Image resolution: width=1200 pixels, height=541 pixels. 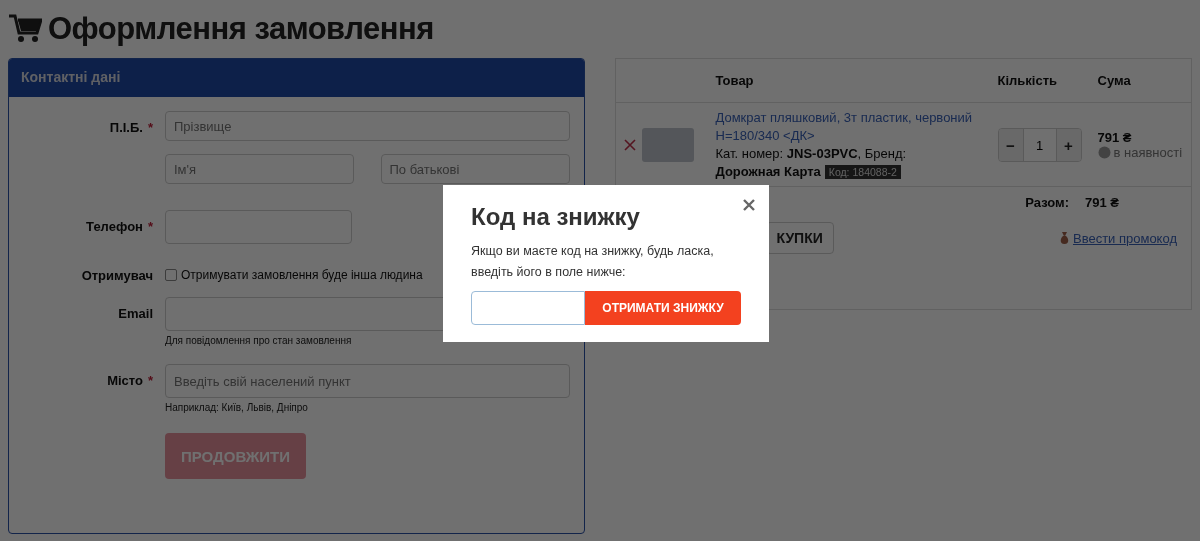 What do you see at coordinates (528, 308) in the screenshot?
I see `discount-code-field` at bounding box center [528, 308].